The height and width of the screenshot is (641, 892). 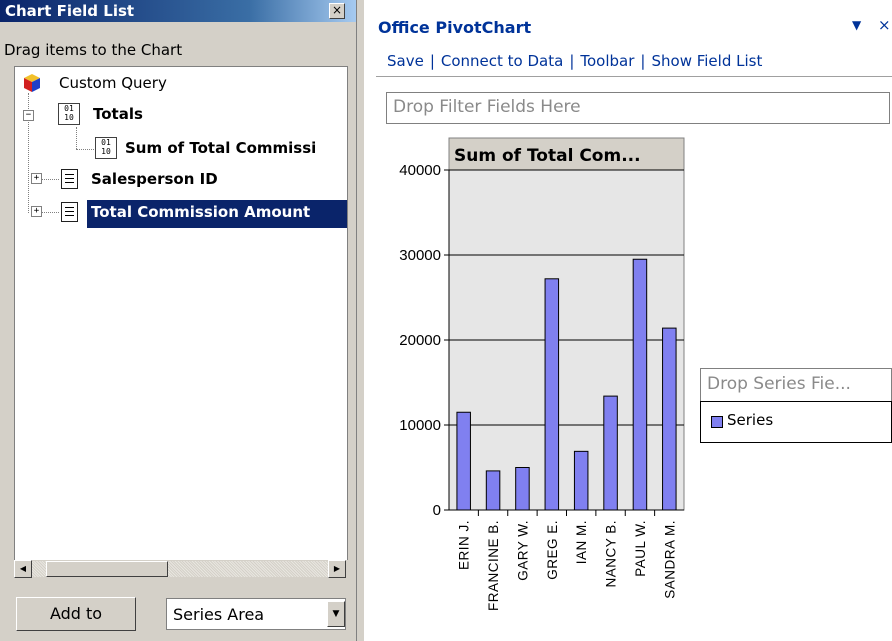 What do you see at coordinates (437, 510) in the screenshot?
I see `y-tick-label: 0` at bounding box center [437, 510].